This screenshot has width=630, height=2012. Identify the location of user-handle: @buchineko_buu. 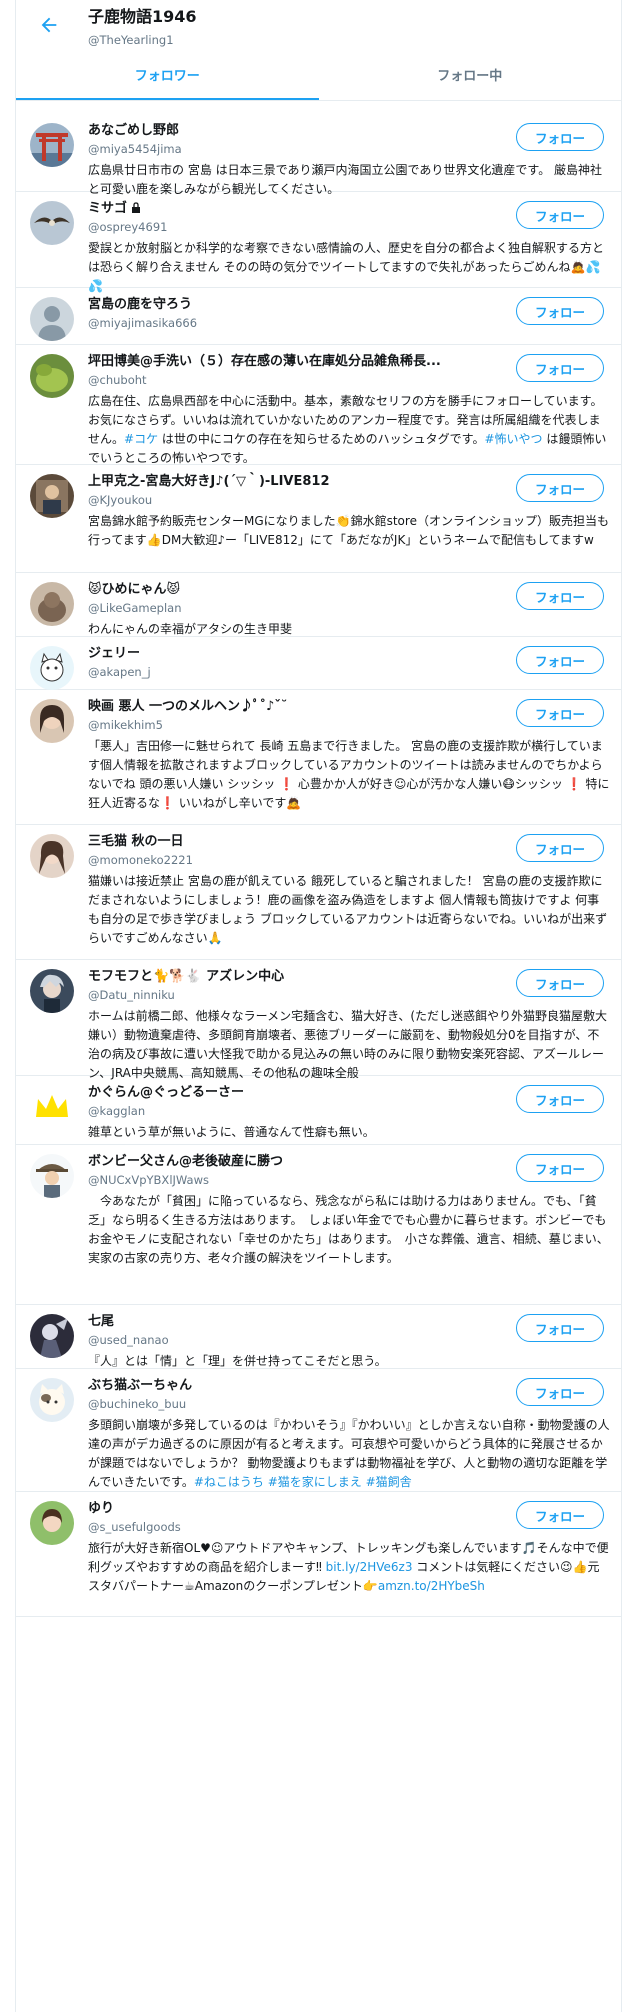
(137, 1404).